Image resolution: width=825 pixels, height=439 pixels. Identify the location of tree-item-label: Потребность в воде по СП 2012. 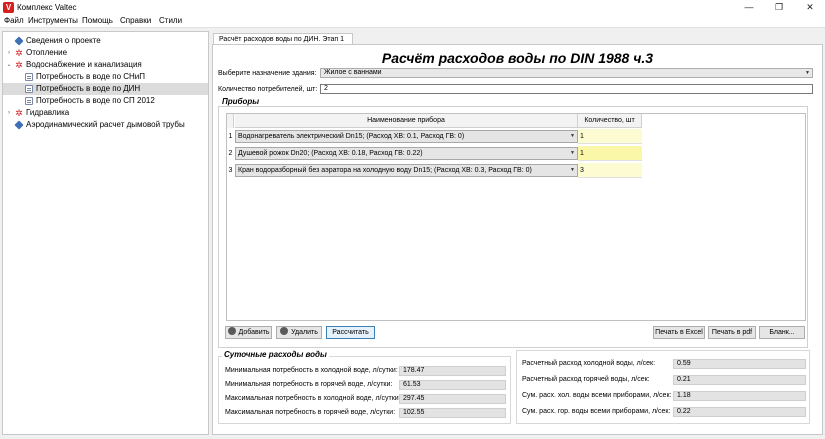
(95, 100).